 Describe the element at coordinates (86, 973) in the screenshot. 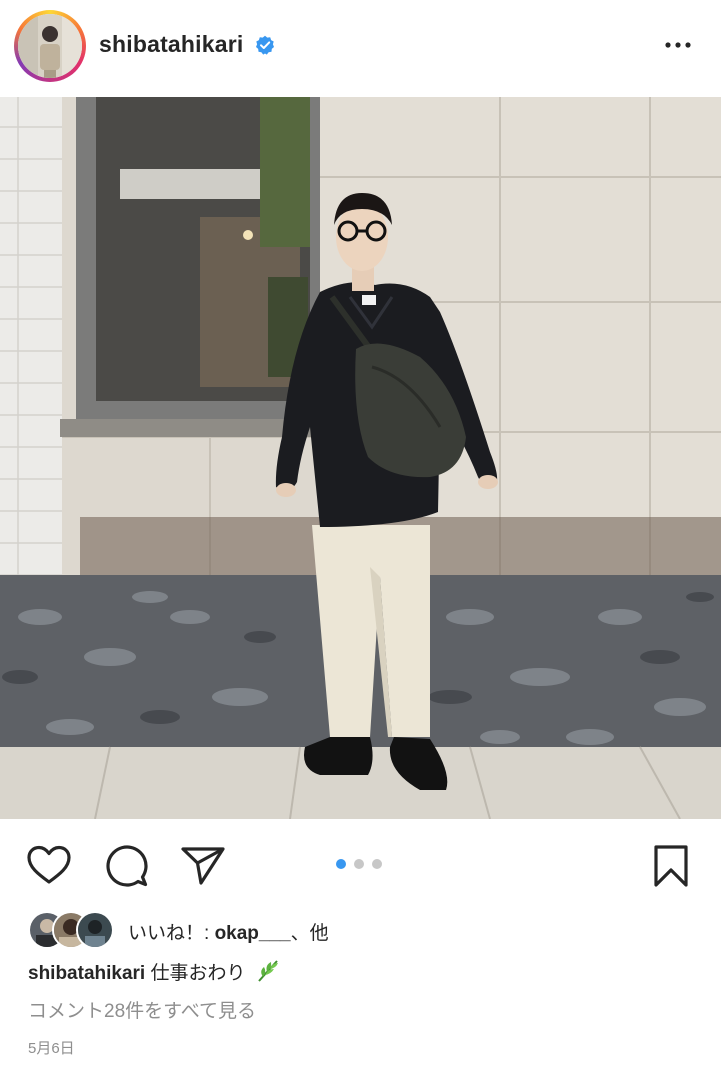

I see `caption-username: shibatahikari` at that location.